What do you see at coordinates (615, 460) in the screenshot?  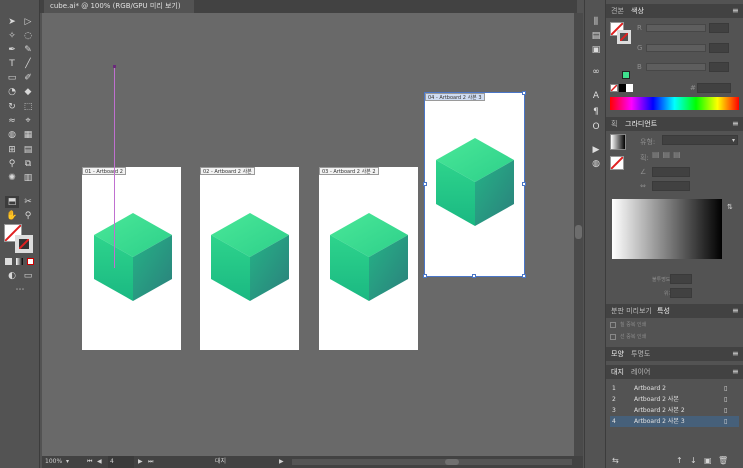 I see `rearrange-artboards-icon: ⇆` at bounding box center [615, 460].